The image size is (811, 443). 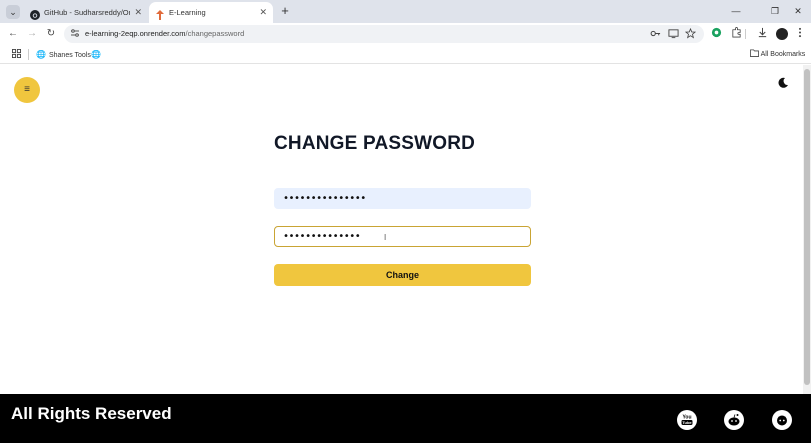 I want to click on window-close-icon: ✕, so click(x=798, y=11).